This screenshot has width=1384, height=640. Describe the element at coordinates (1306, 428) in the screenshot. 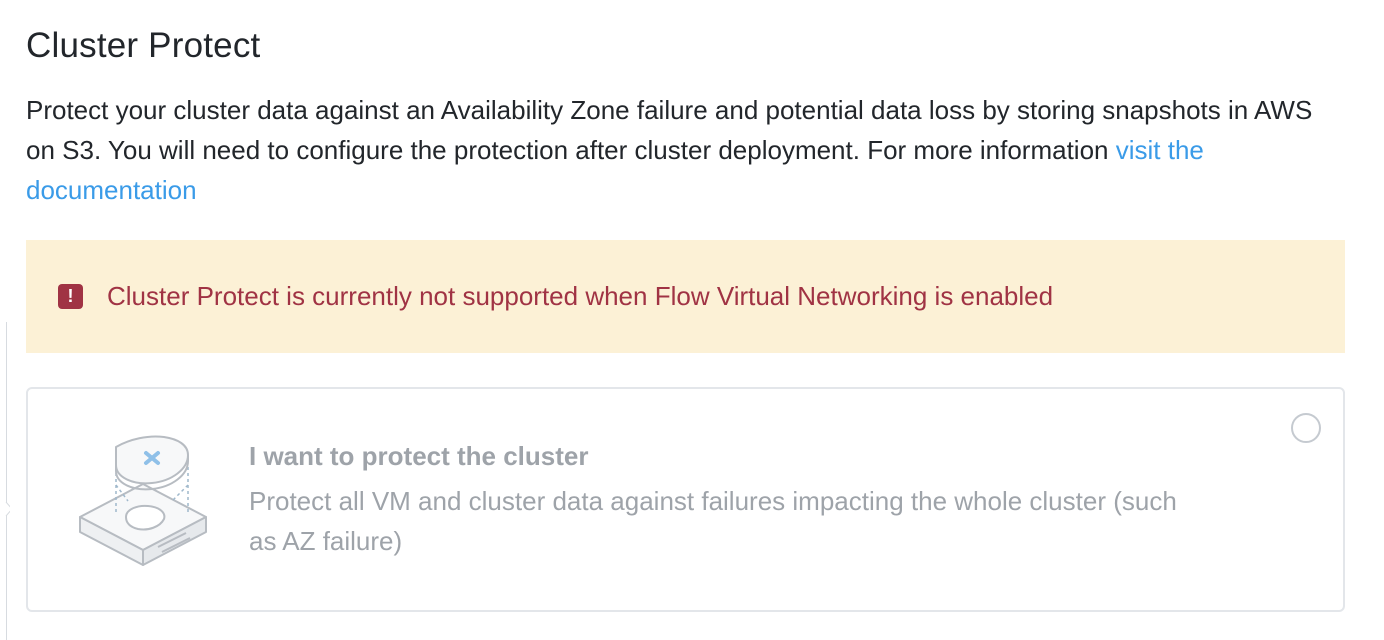

I see `option-radio-button` at that location.